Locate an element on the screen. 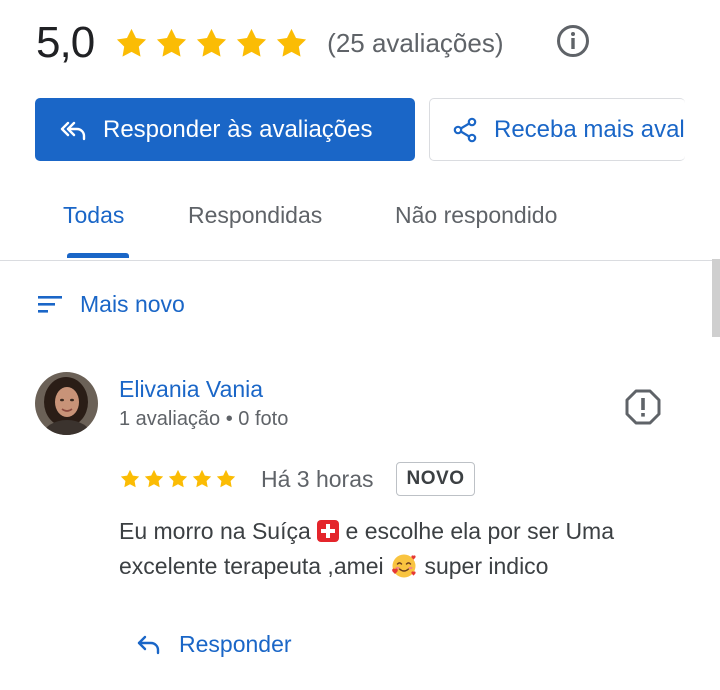 This screenshot has width=720, height=690. review-text-part-3: super indico is located at coordinates (483, 566).